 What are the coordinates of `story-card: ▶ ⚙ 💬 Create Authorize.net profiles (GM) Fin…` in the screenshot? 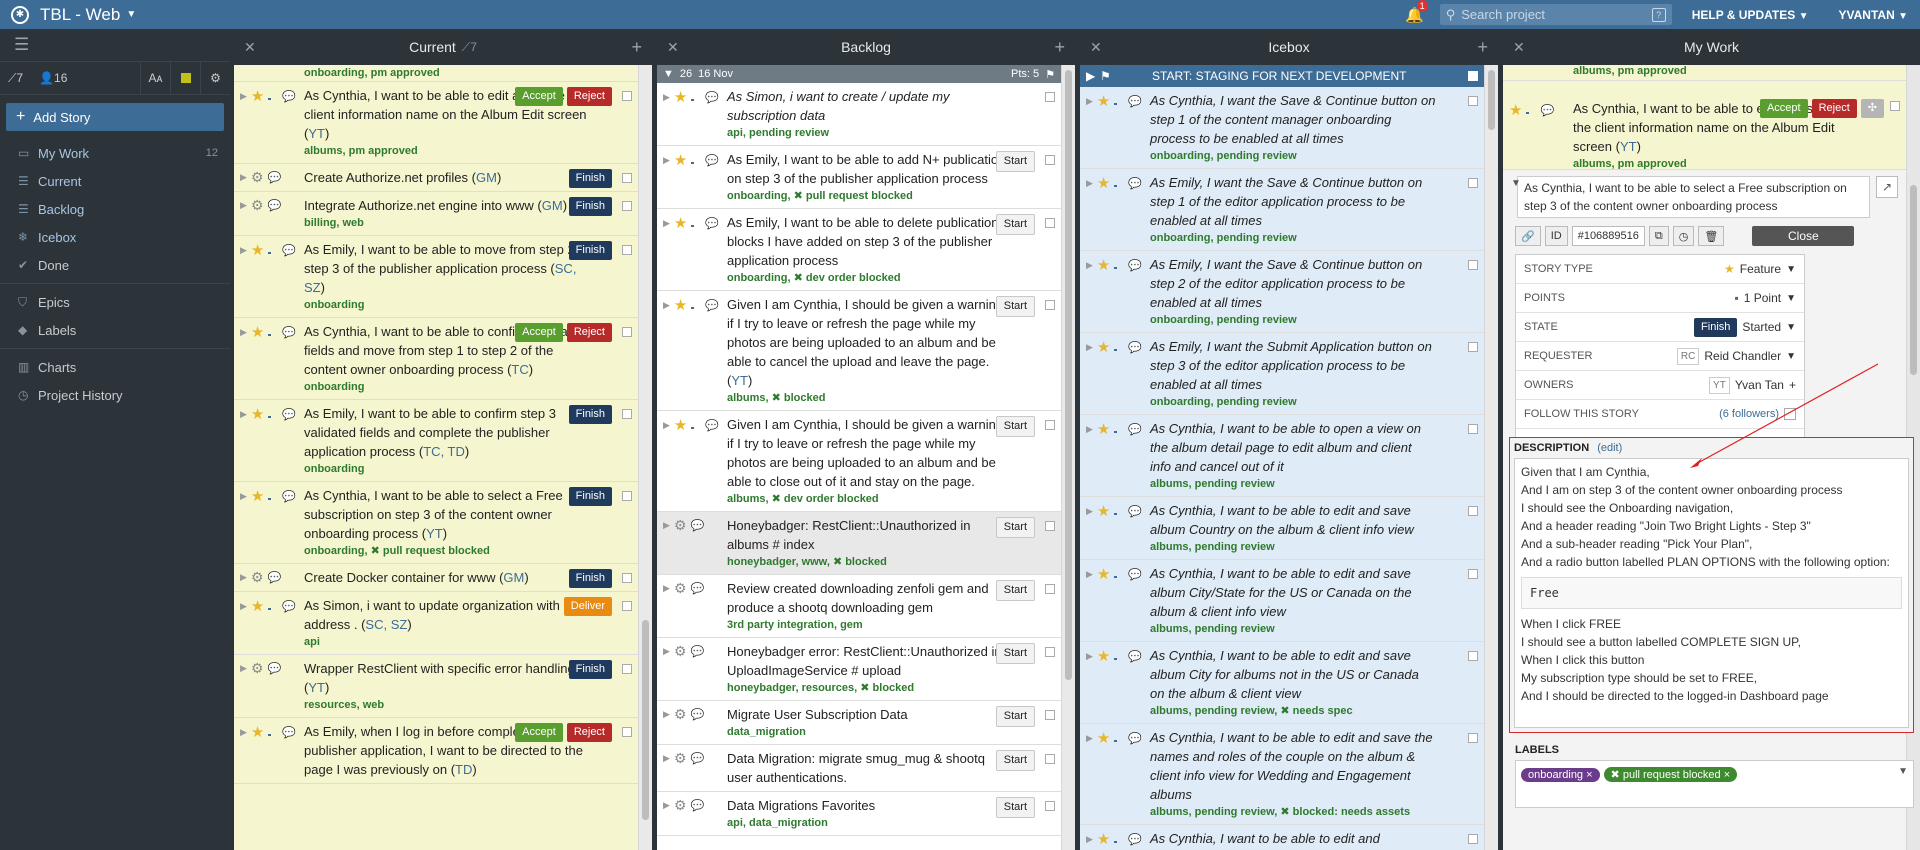 It's located at (436, 178).